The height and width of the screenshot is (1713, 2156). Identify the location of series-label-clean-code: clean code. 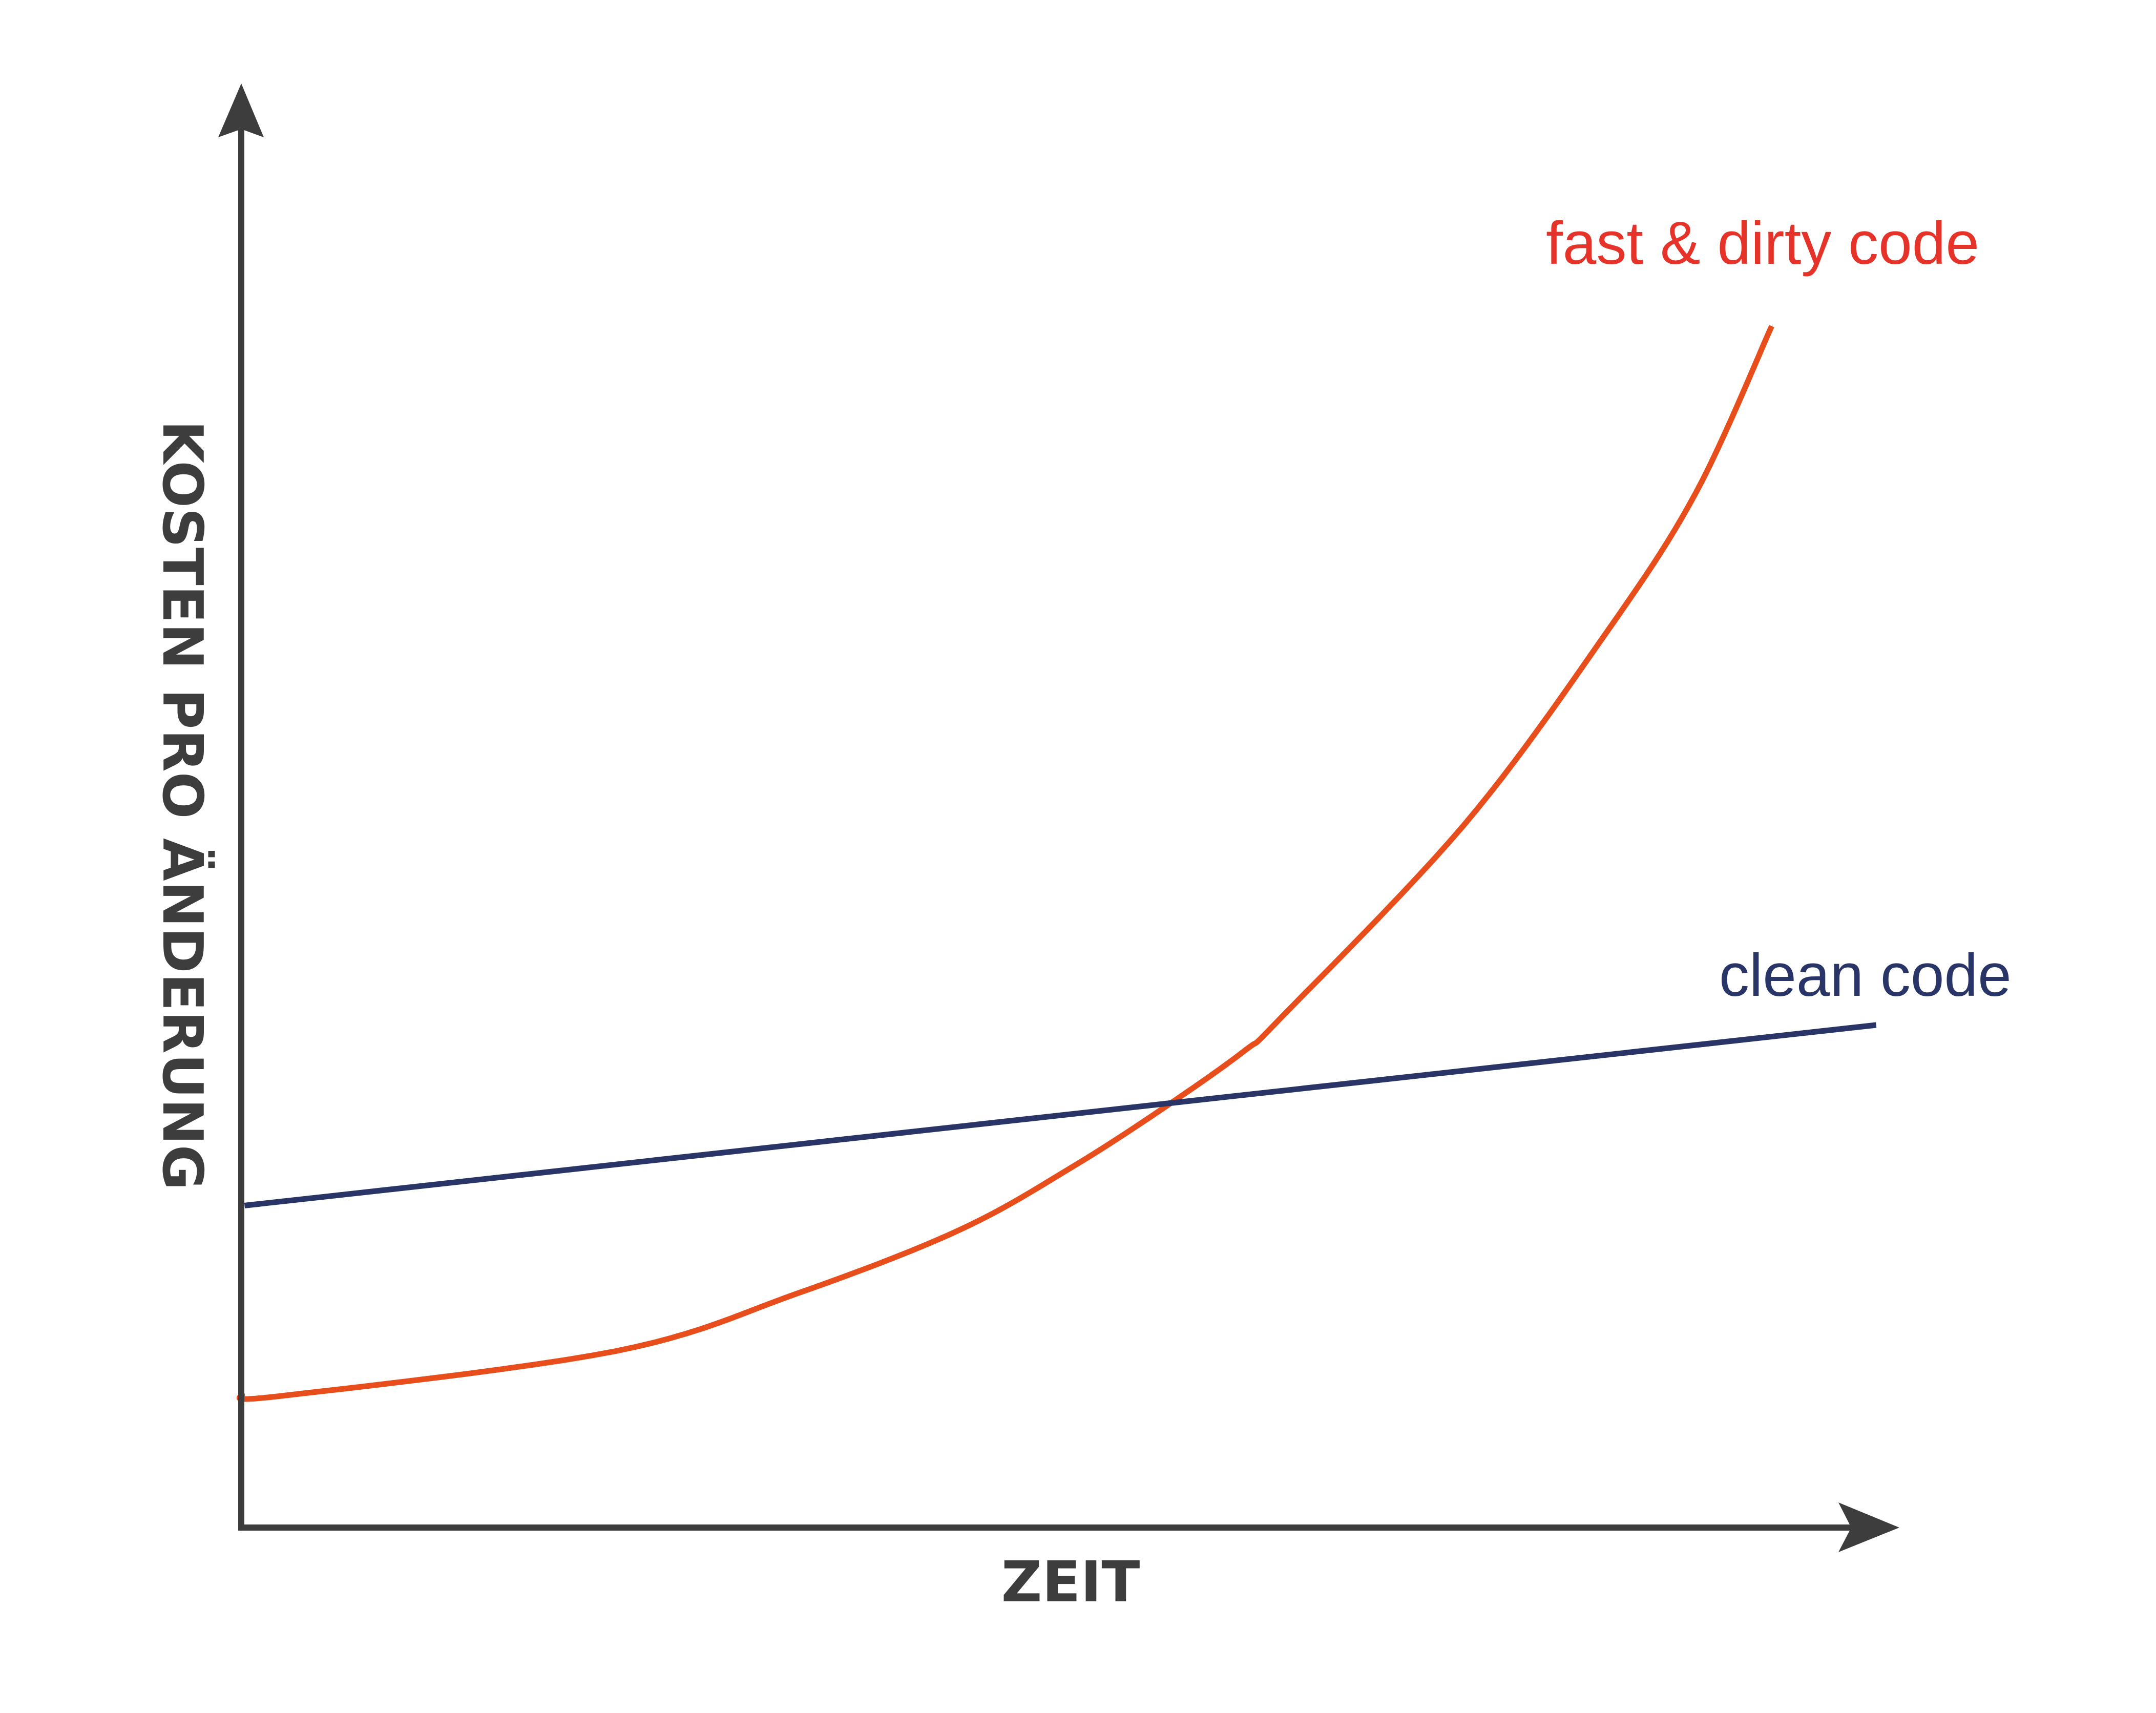
(1865, 975).